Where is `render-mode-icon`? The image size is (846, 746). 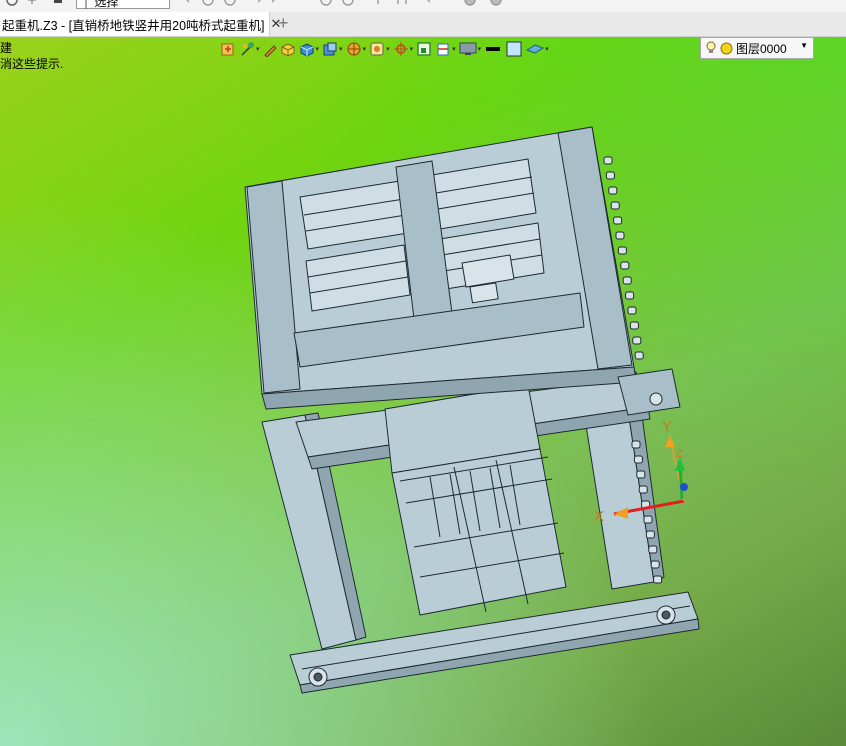
render-mode-icon is located at coordinates (377, 49).